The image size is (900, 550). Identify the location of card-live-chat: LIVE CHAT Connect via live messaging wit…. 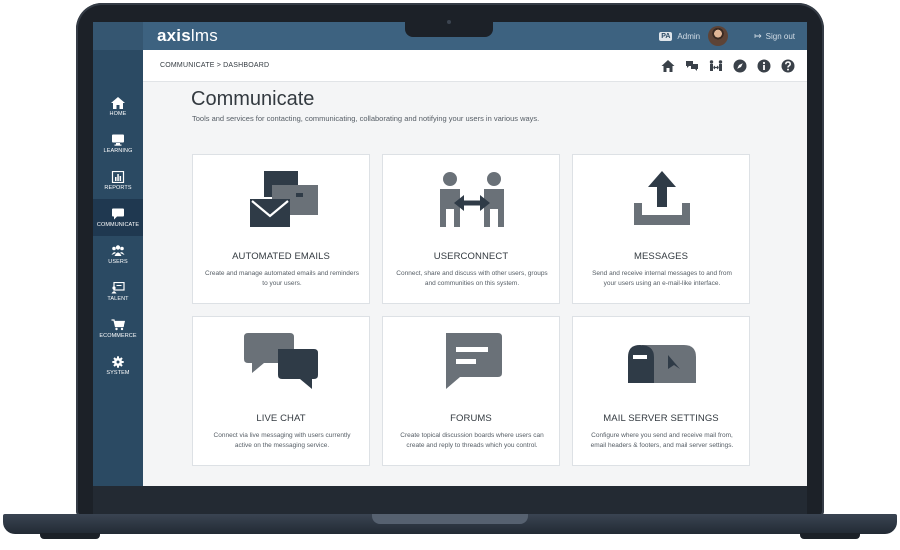
(281, 391).